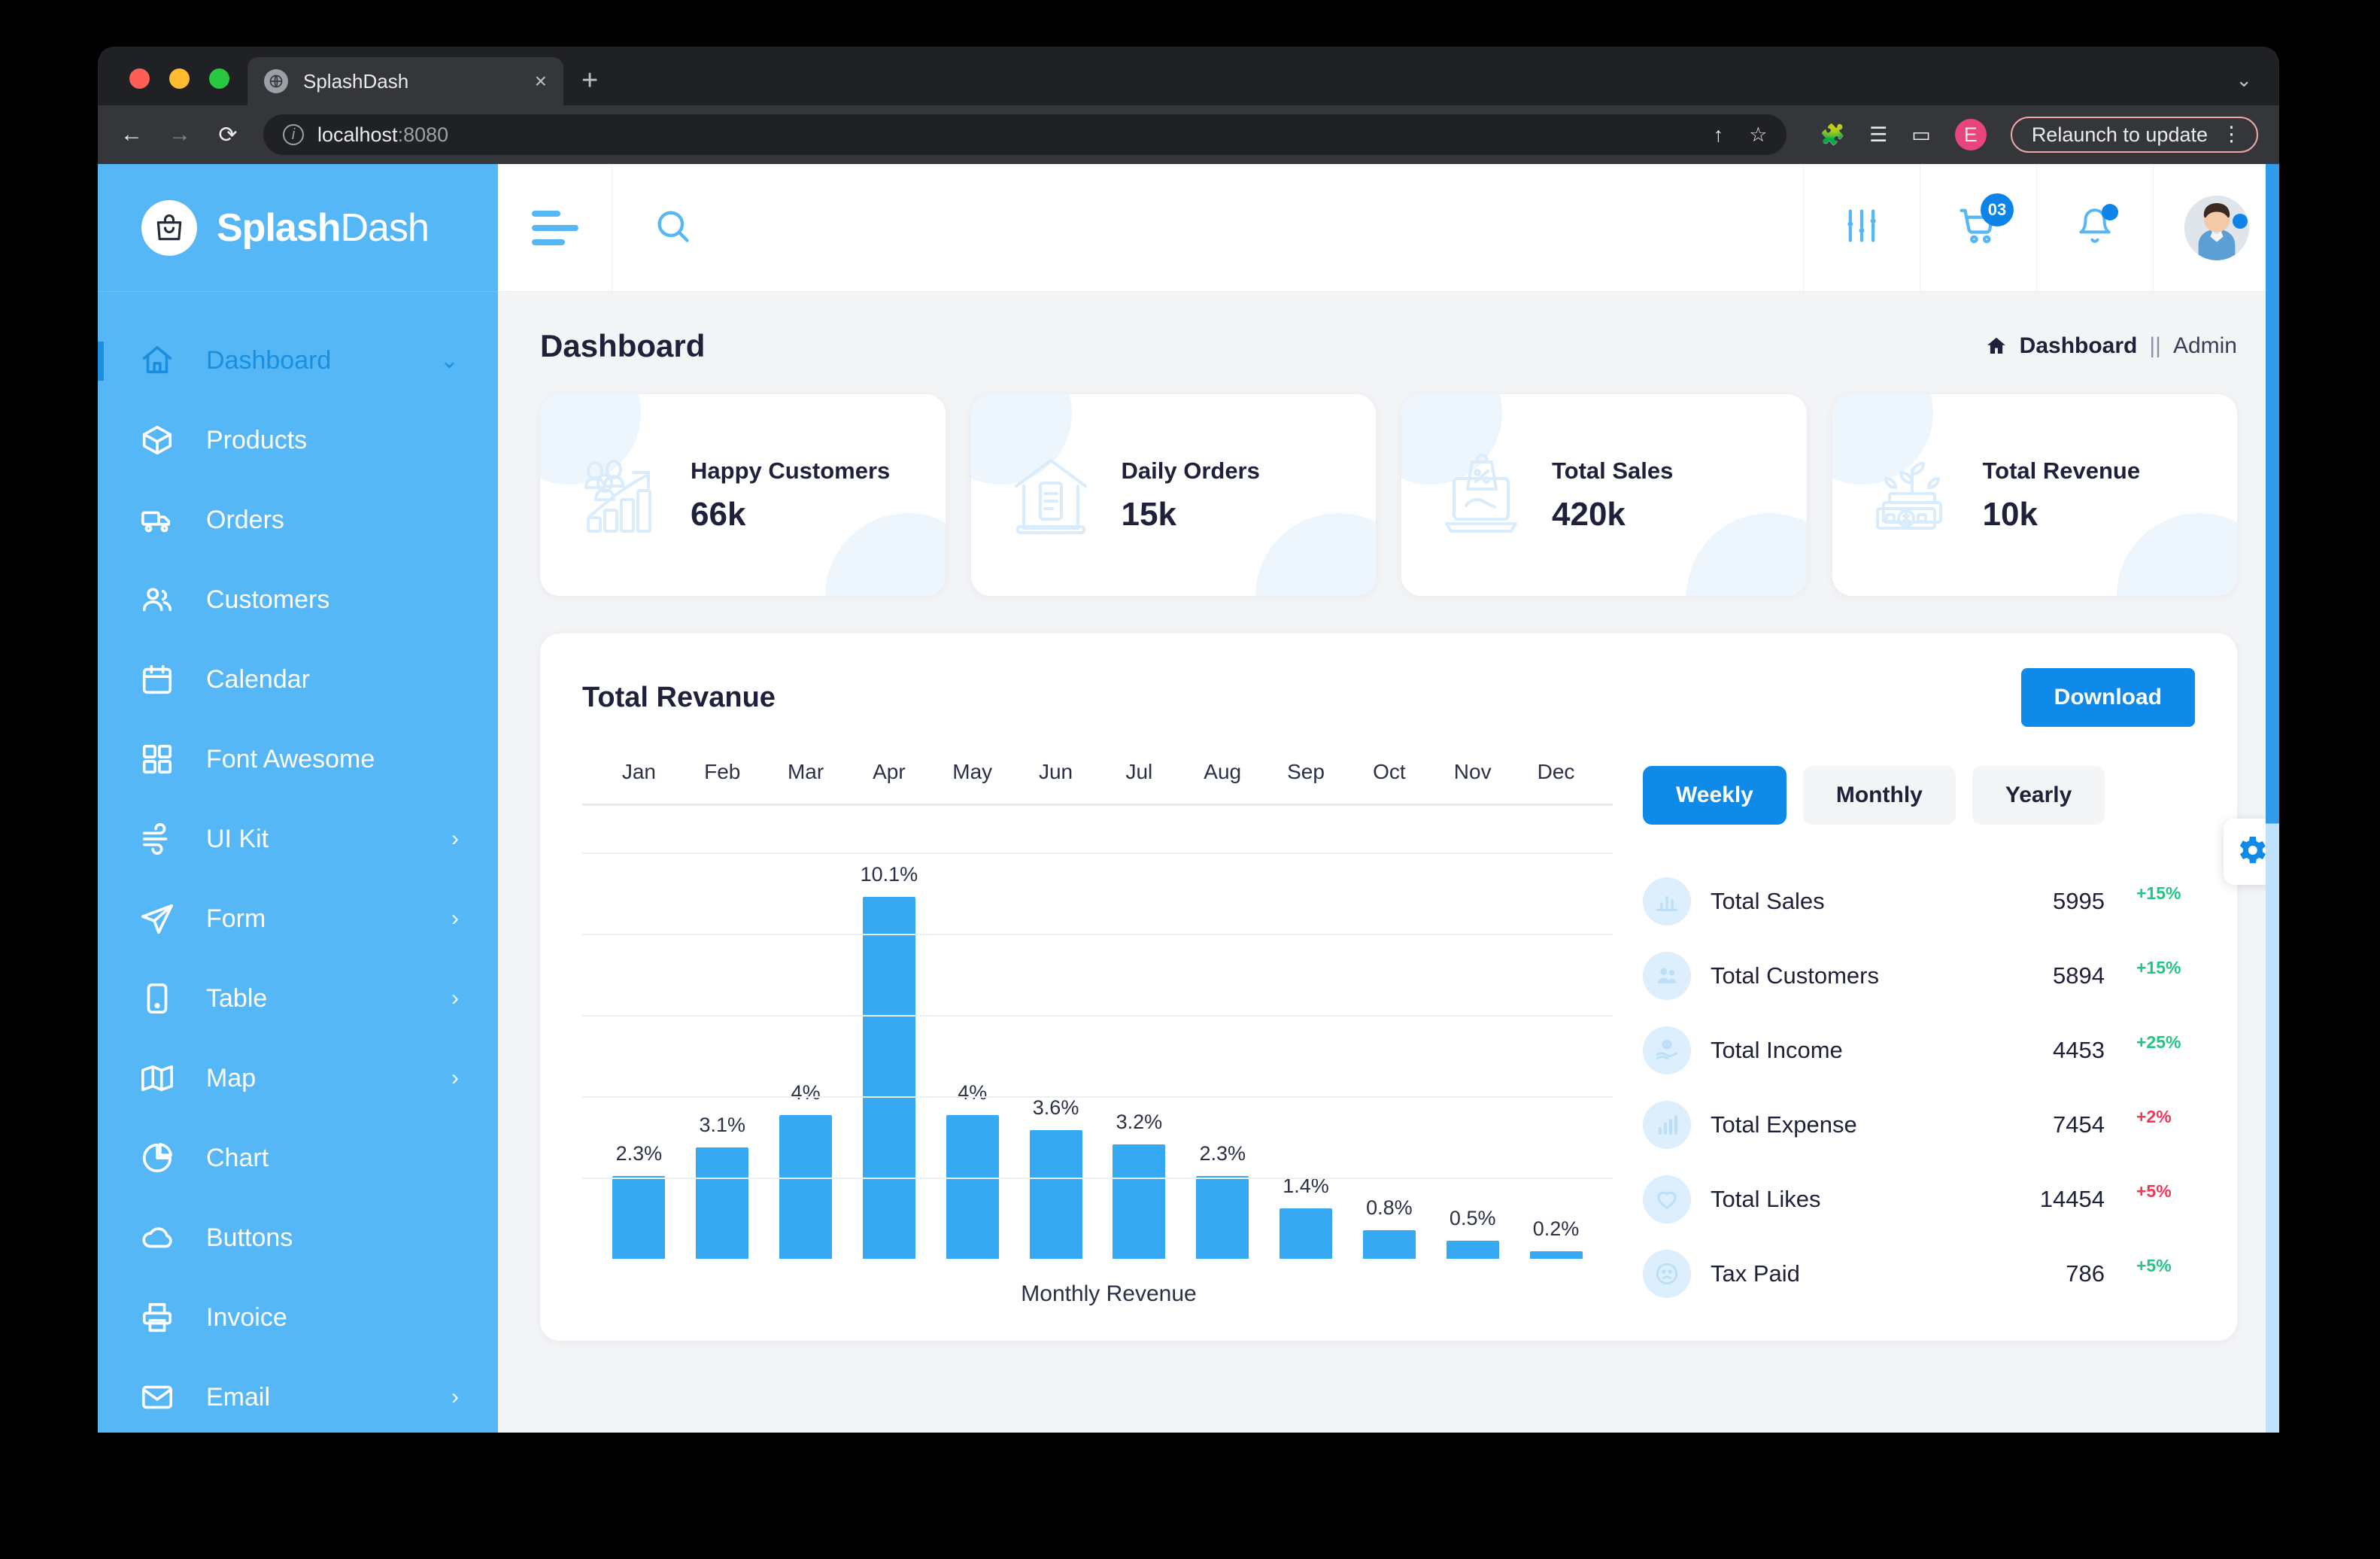  I want to click on chart-bar-slot: 1.4%, so click(1306, 1055).